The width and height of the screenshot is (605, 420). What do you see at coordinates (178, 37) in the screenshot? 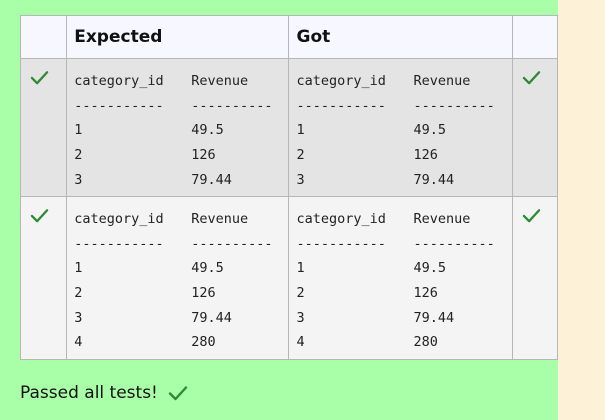
I see `header-expected: Expected` at bounding box center [178, 37].